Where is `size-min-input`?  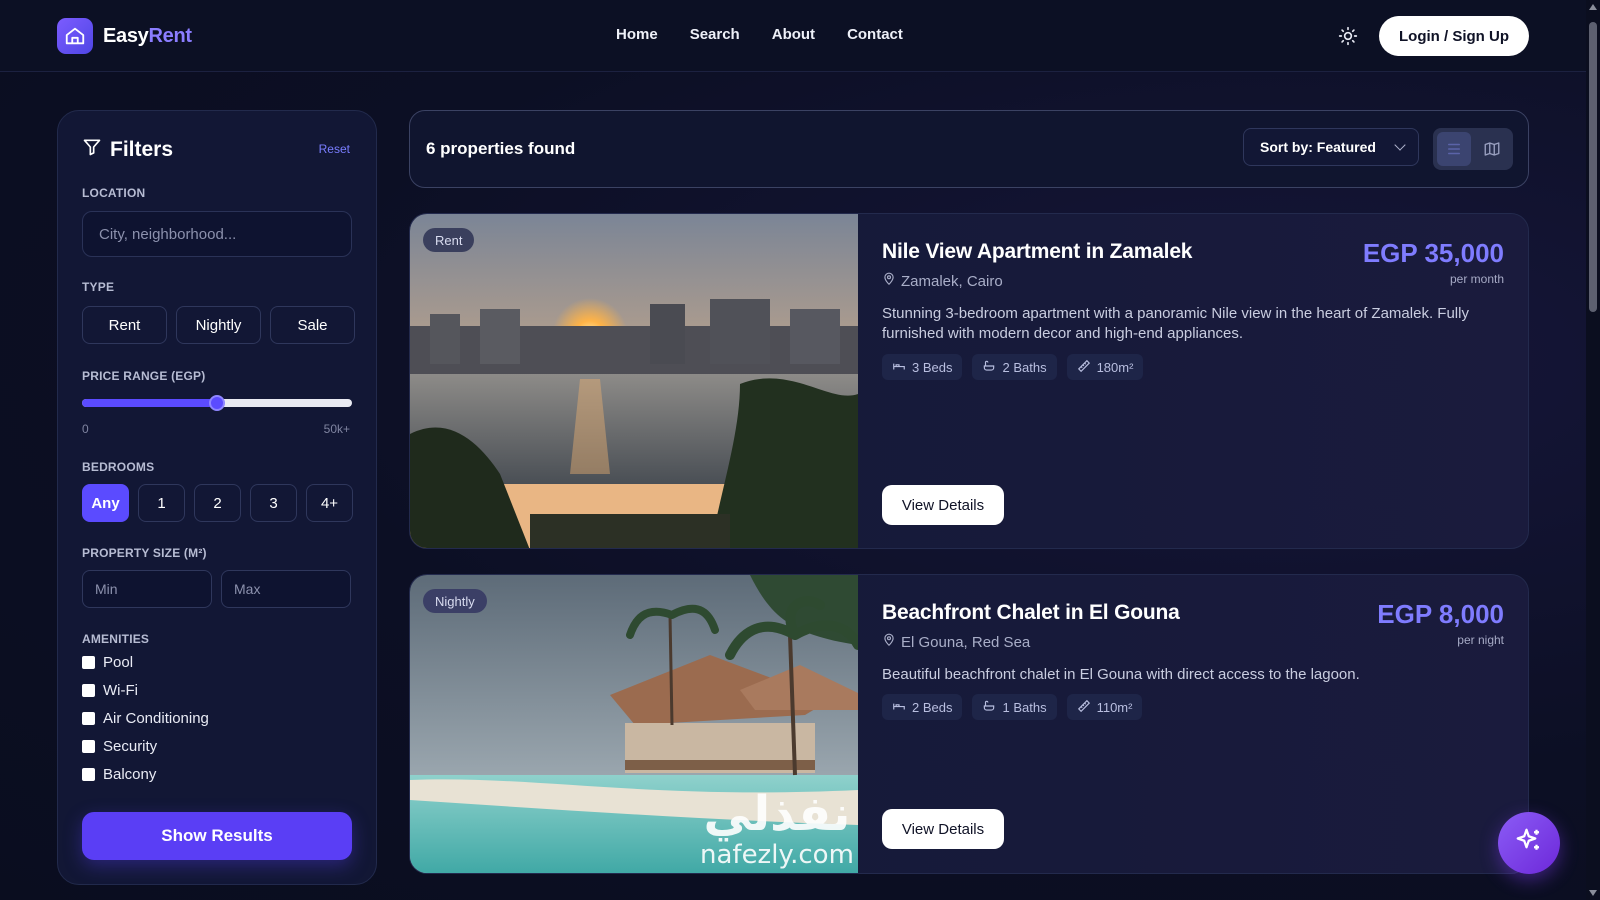 size-min-input is located at coordinates (147, 589).